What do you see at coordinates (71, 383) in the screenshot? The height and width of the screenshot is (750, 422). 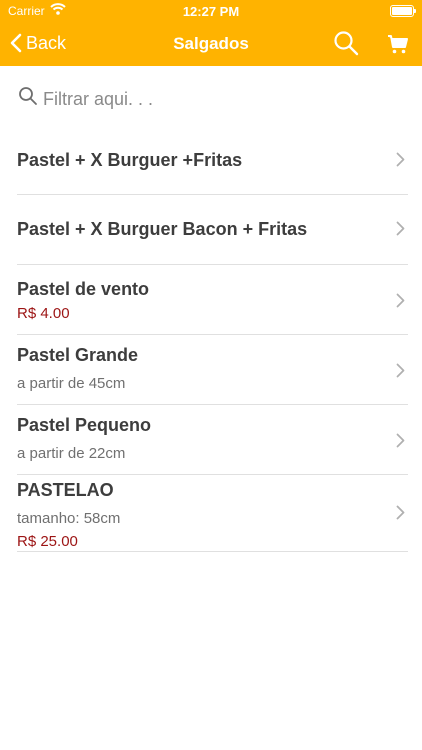 I see `item-subtitle: a partir de 45cm` at bounding box center [71, 383].